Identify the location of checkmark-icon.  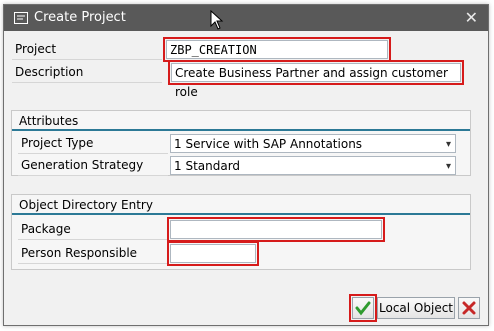
(363, 308).